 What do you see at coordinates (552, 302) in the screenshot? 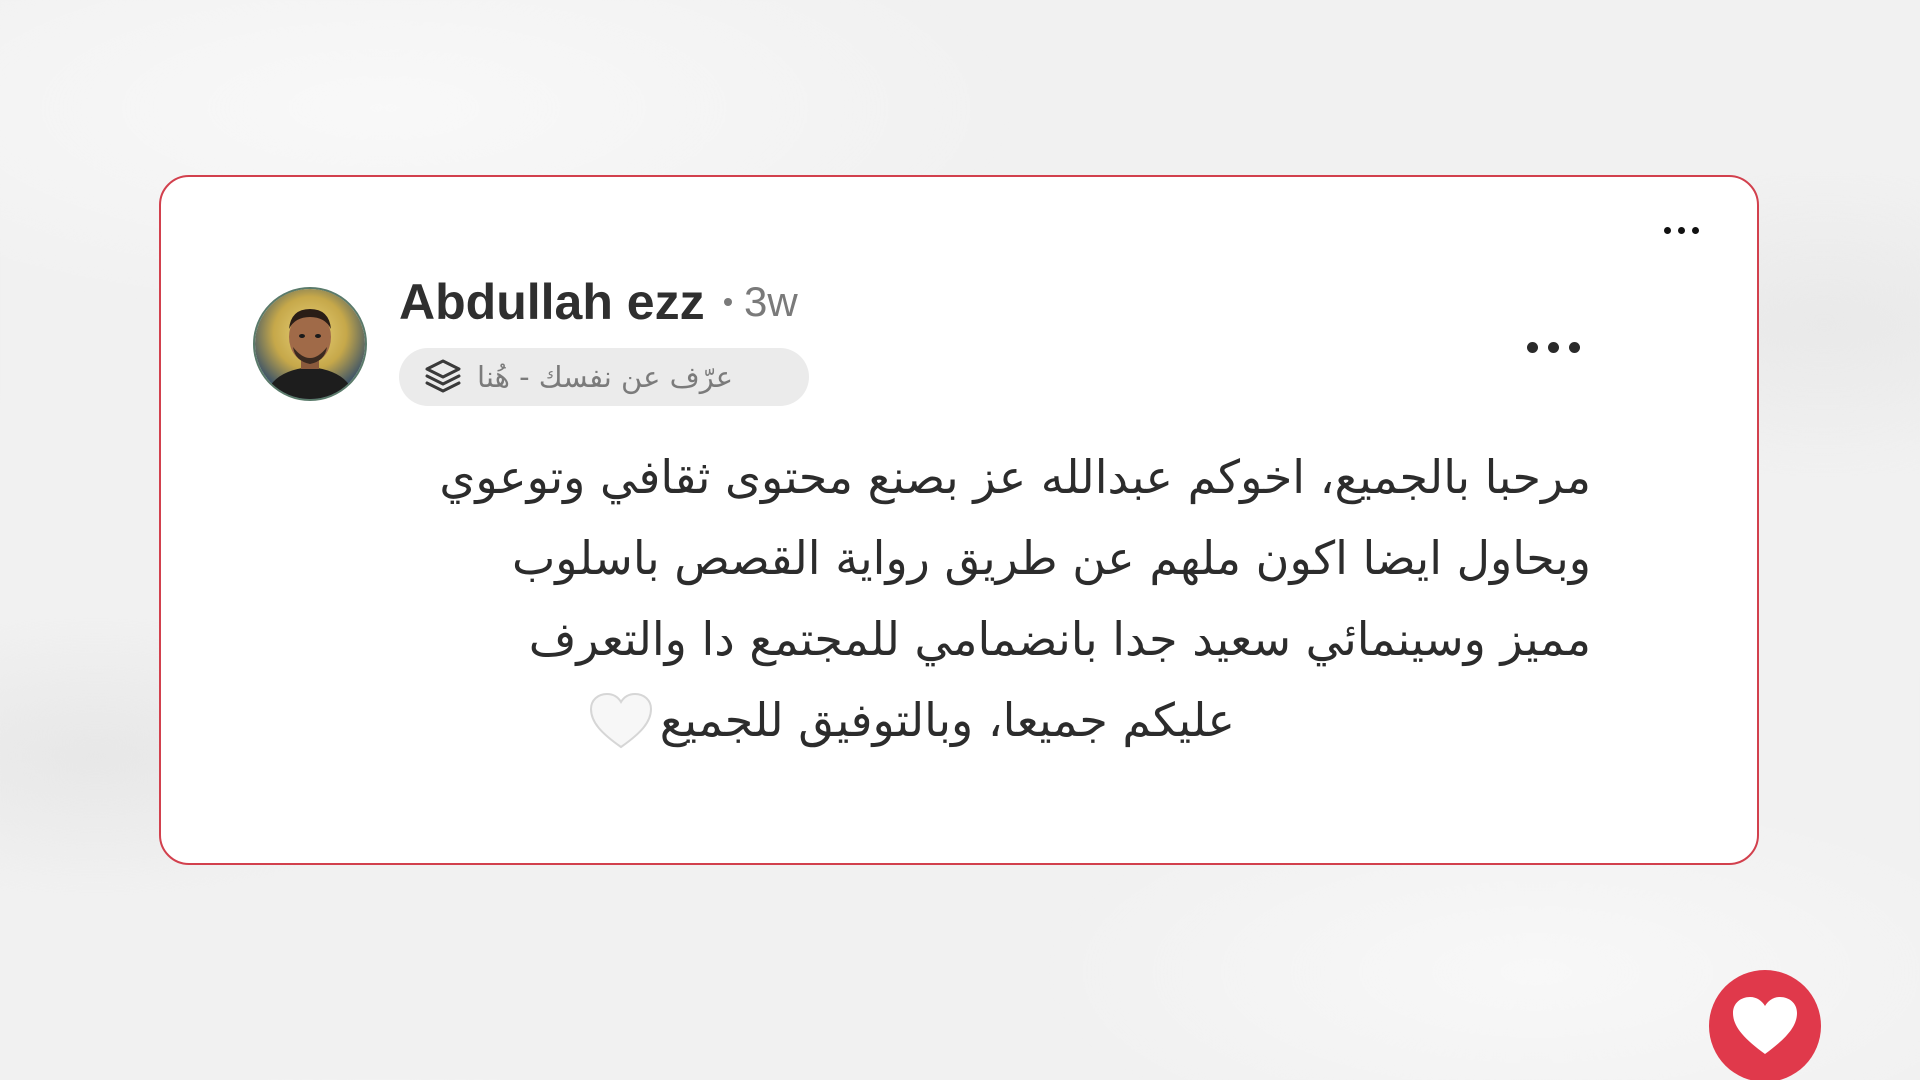
I see `author-name: Abdullah ezz` at bounding box center [552, 302].